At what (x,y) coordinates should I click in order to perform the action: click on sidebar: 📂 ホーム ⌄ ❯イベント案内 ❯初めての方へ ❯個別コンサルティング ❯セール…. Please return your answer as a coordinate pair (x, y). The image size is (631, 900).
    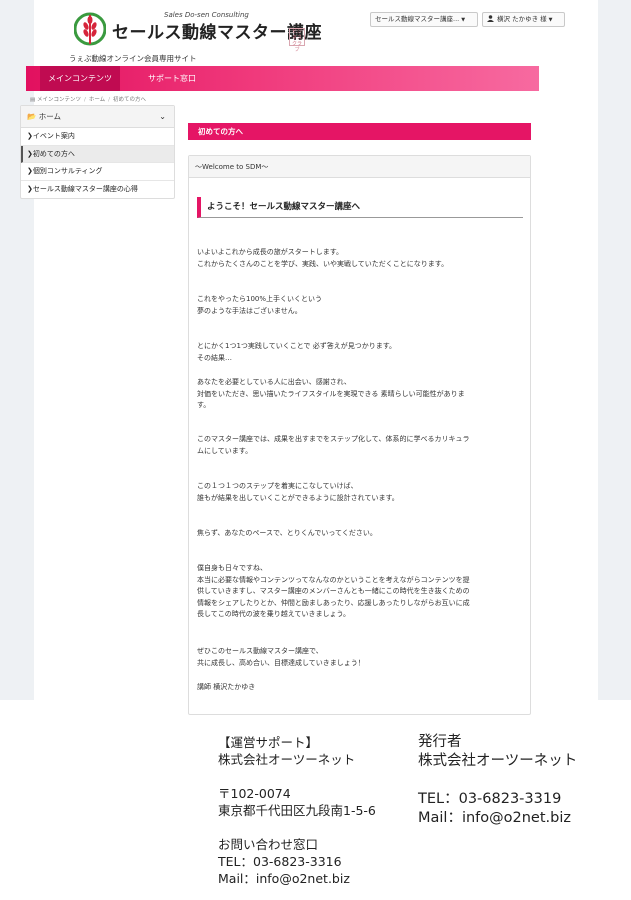
    Looking at the image, I should click on (97, 152).